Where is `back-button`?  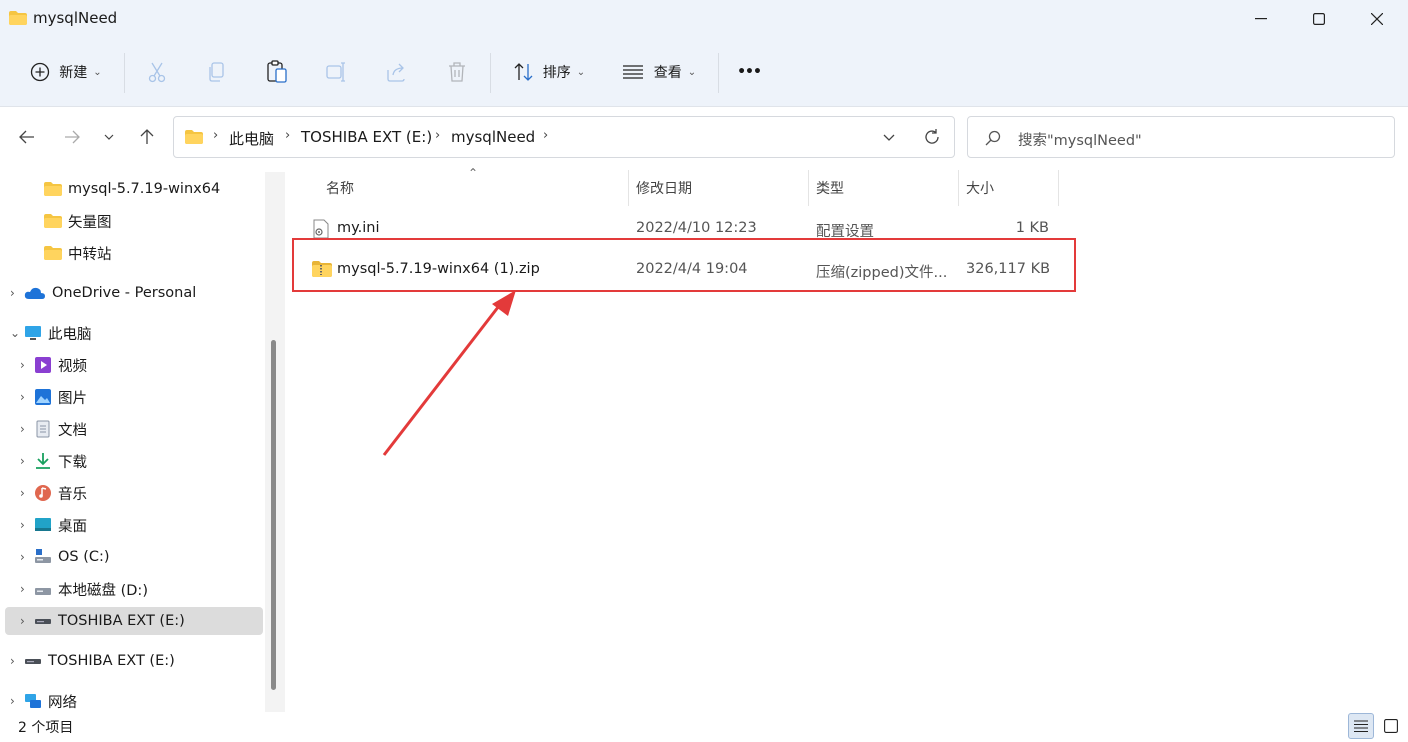 back-button is located at coordinates (27, 137).